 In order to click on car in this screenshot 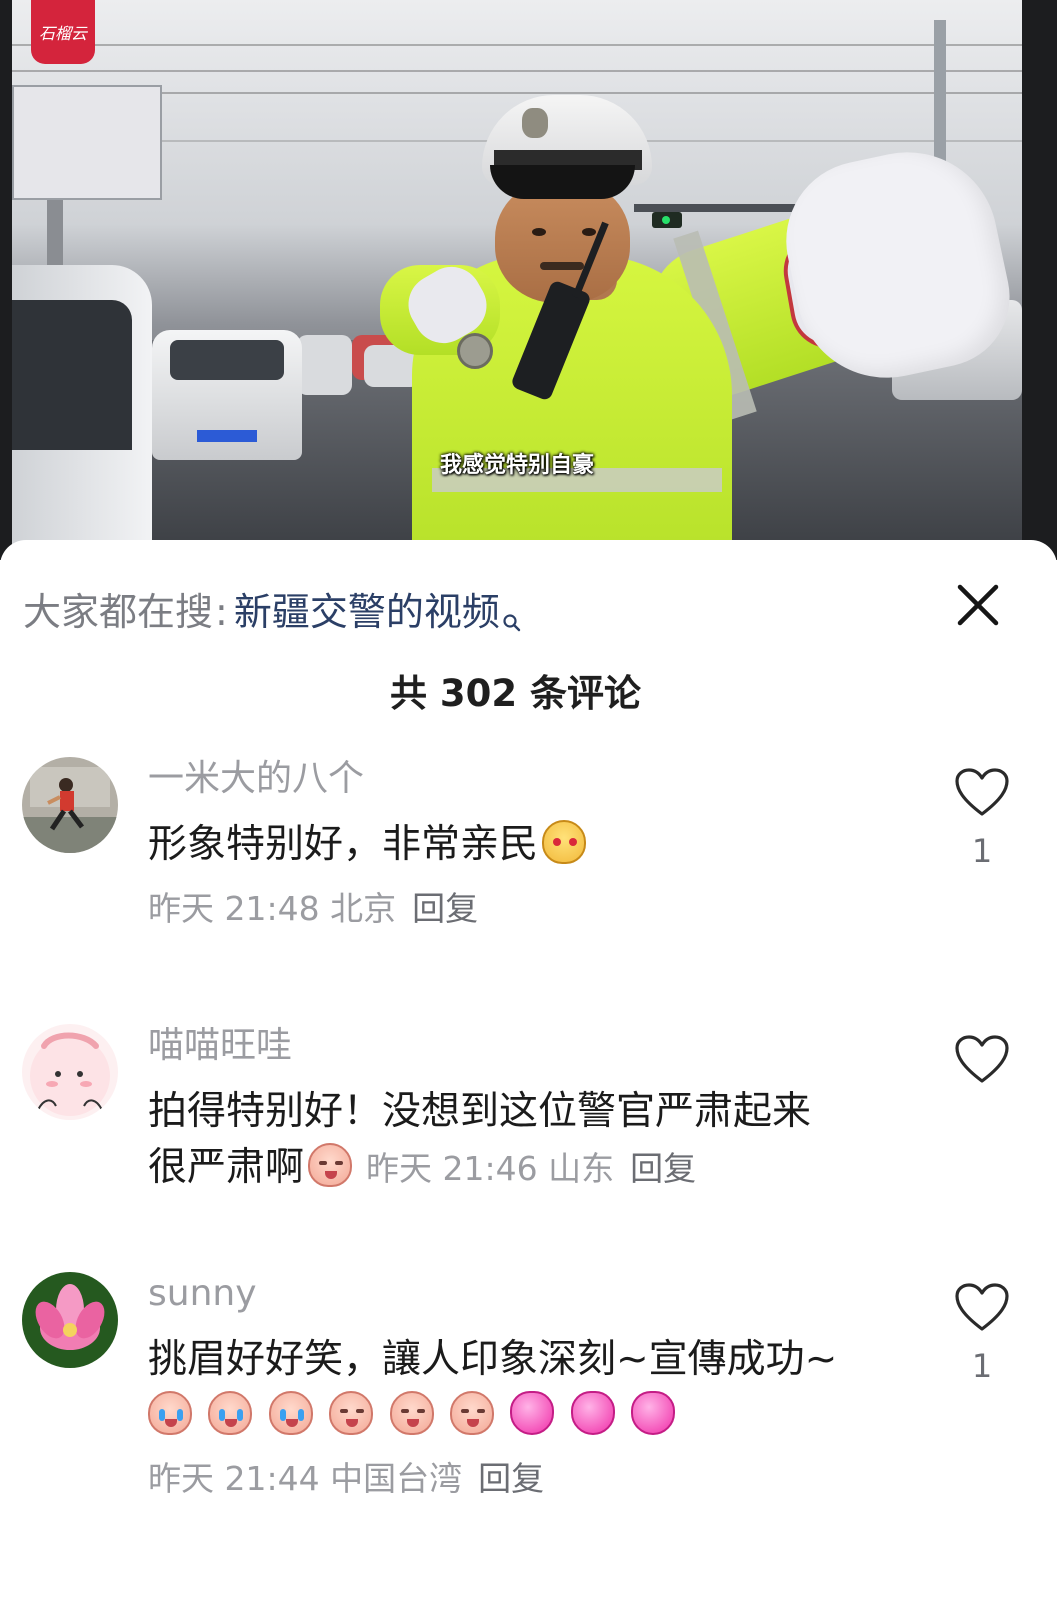, I will do `click(324, 365)`.